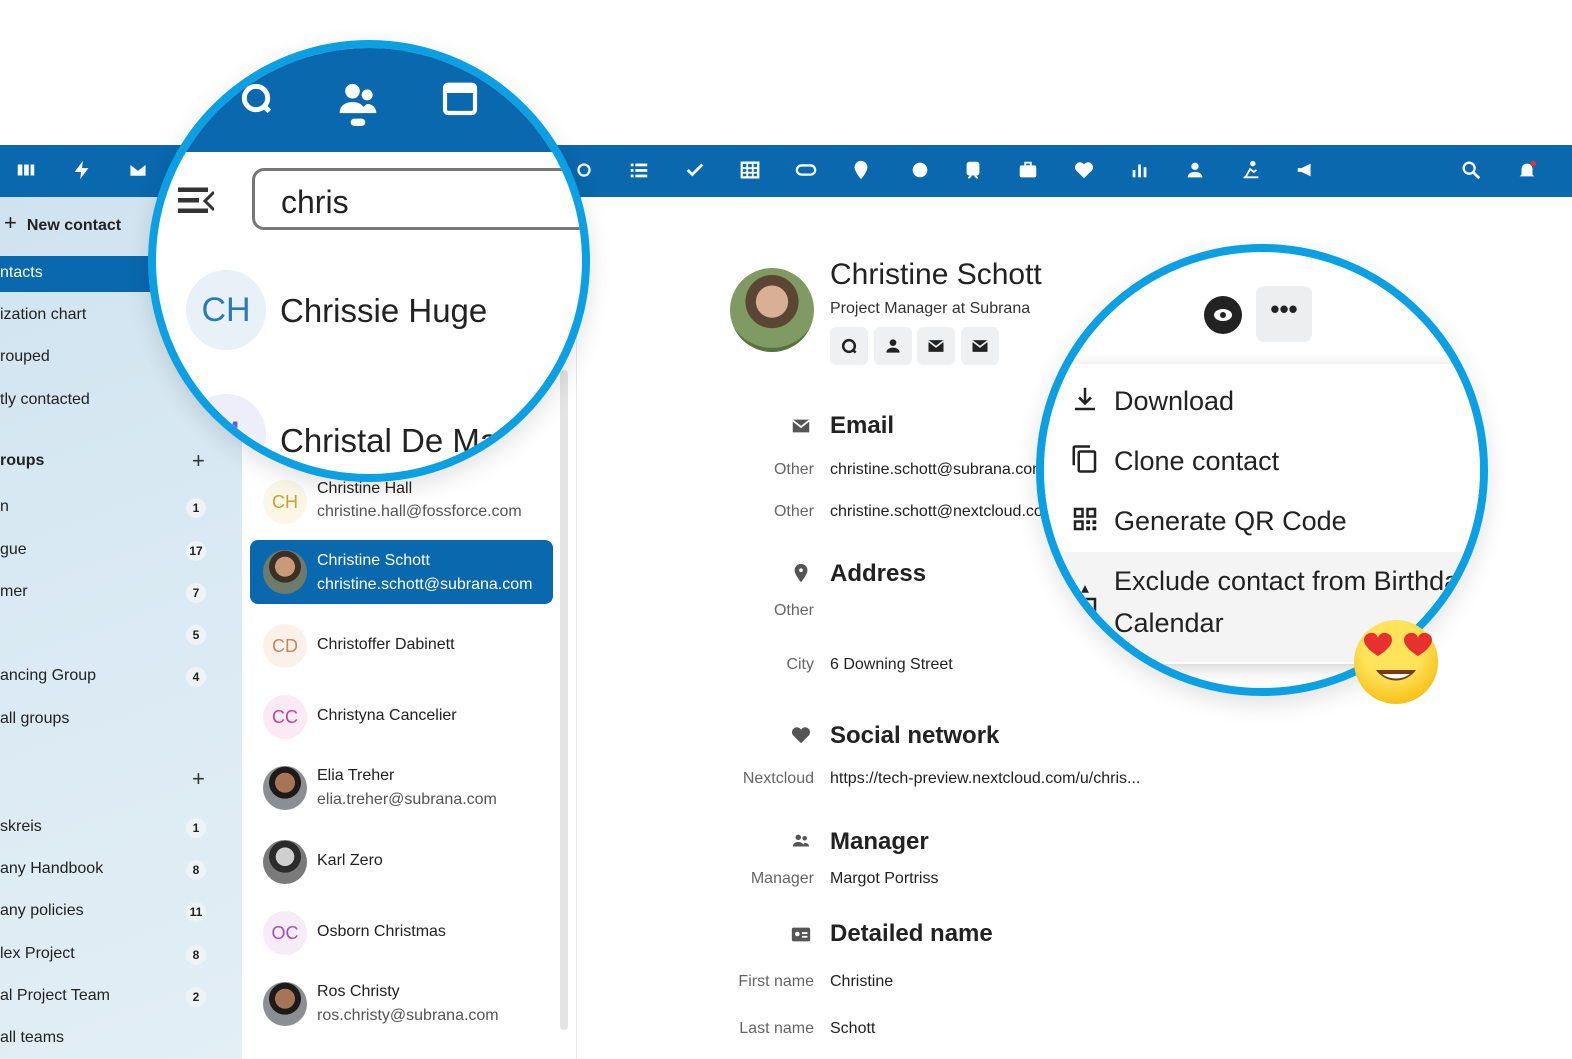 This screenshot has height=1059, width=1572. I want to click on contact-name: Christyna Cancelier, so click(387, 715).